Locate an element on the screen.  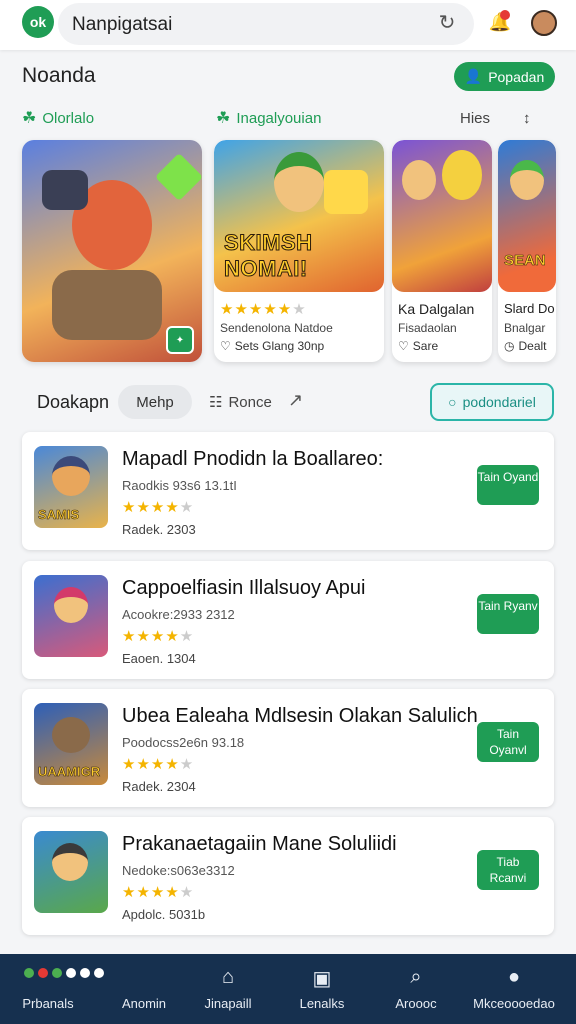
card-meta-text: Dealt is located at coordinates (532, 346).